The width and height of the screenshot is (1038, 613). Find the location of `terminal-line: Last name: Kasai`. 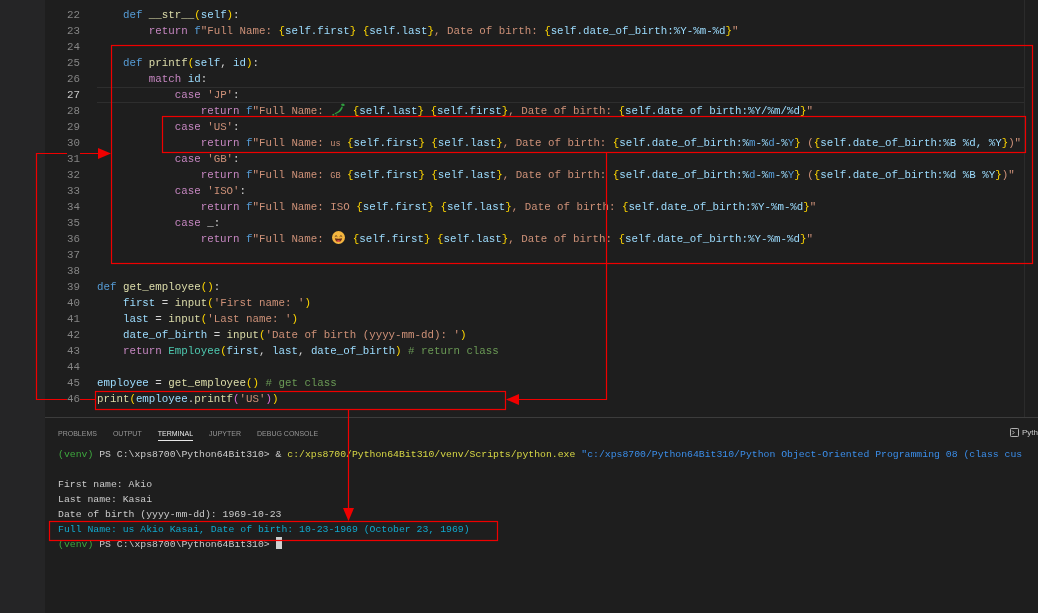

terminal-line: Last name: Kasai is located at coordinates (105, 499).